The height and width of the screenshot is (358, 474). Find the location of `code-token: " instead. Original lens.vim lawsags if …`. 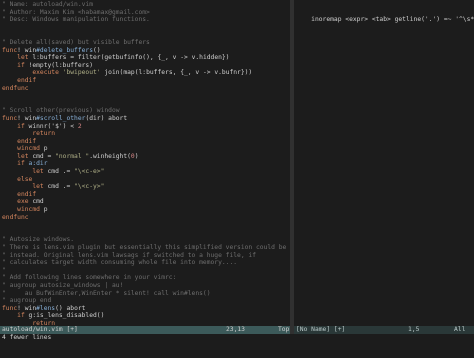

code-token: " instead. Original lens.vim lawsags if … is located at coordinates (129, 255).